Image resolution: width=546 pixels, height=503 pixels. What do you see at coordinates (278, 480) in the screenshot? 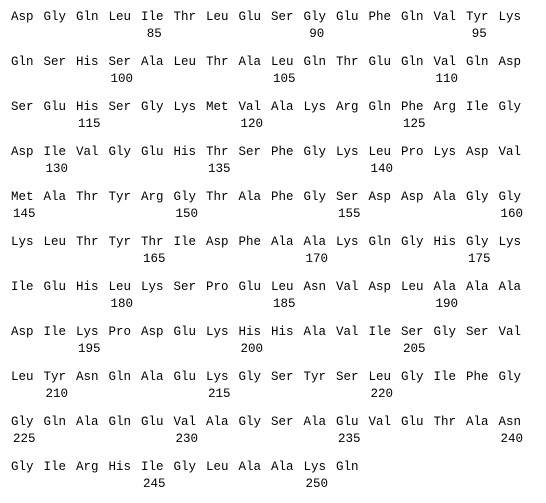
I see `sequence-line: Gly Ile Arg His Ile Gly Leu Ala Ala Lys Gln 245 250` at bounding box center [278, 480].